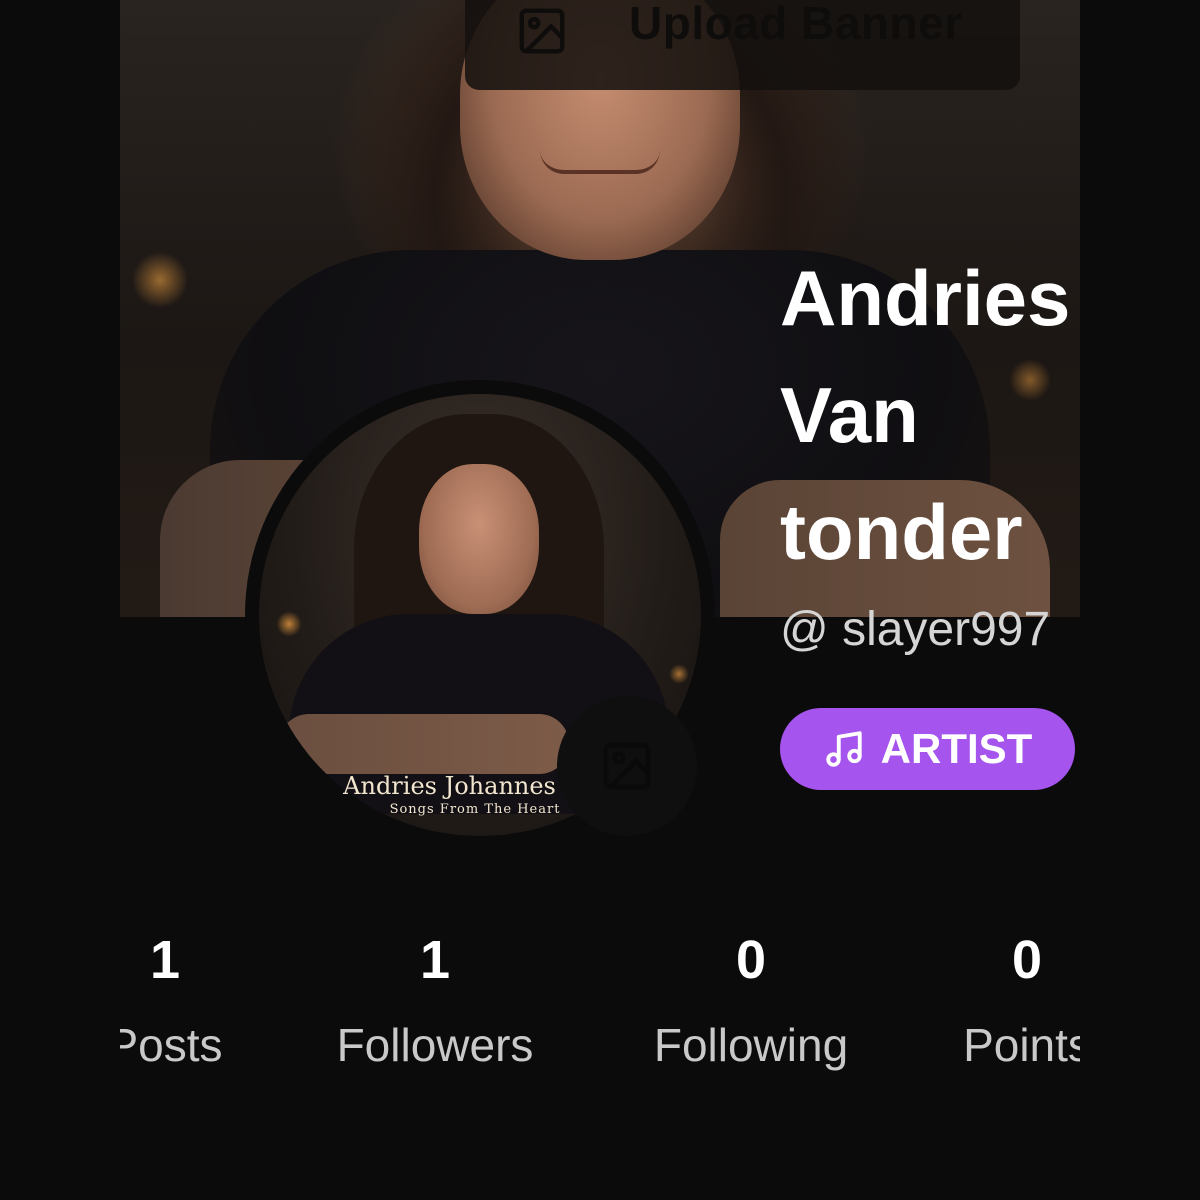  Describe the element at coordinates (600, 1010) in the screenshot. I see `profile-stats: 1 Posts 1 Followers 0 Following 0 Points` at that location.